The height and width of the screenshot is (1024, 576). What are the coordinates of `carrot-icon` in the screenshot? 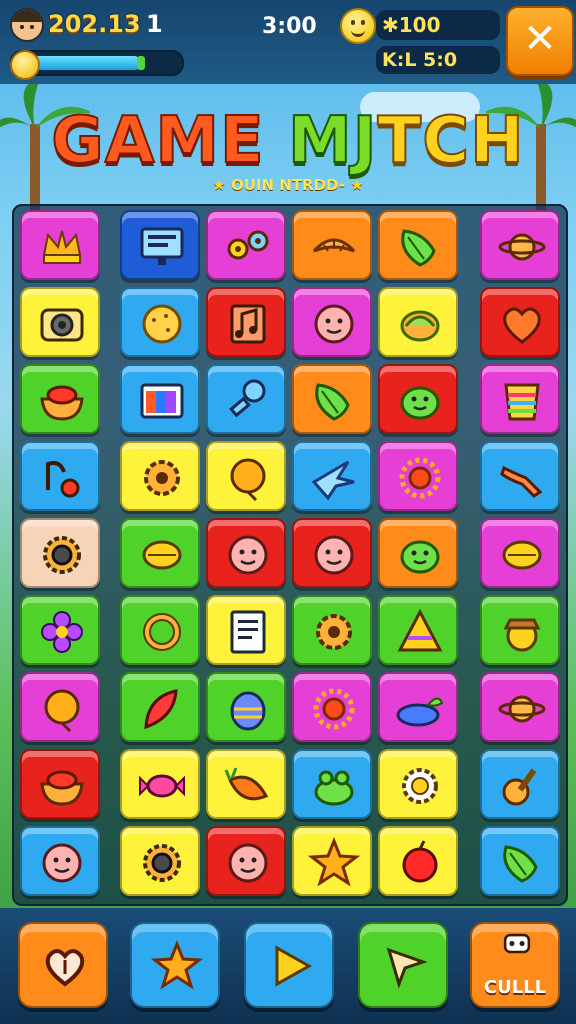 It's located at (246, 784).